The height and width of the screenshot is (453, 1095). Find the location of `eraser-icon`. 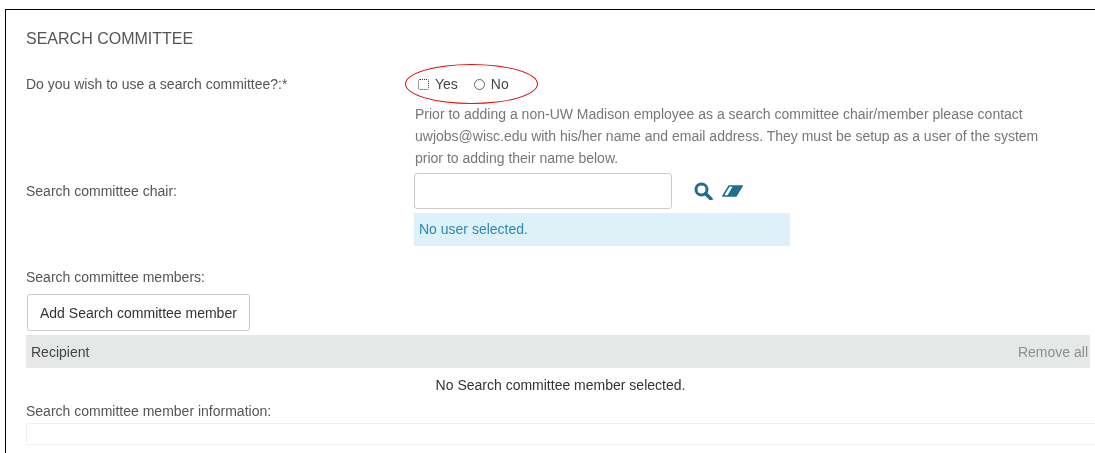

eraser-icon is located at coordinates (732, 191).